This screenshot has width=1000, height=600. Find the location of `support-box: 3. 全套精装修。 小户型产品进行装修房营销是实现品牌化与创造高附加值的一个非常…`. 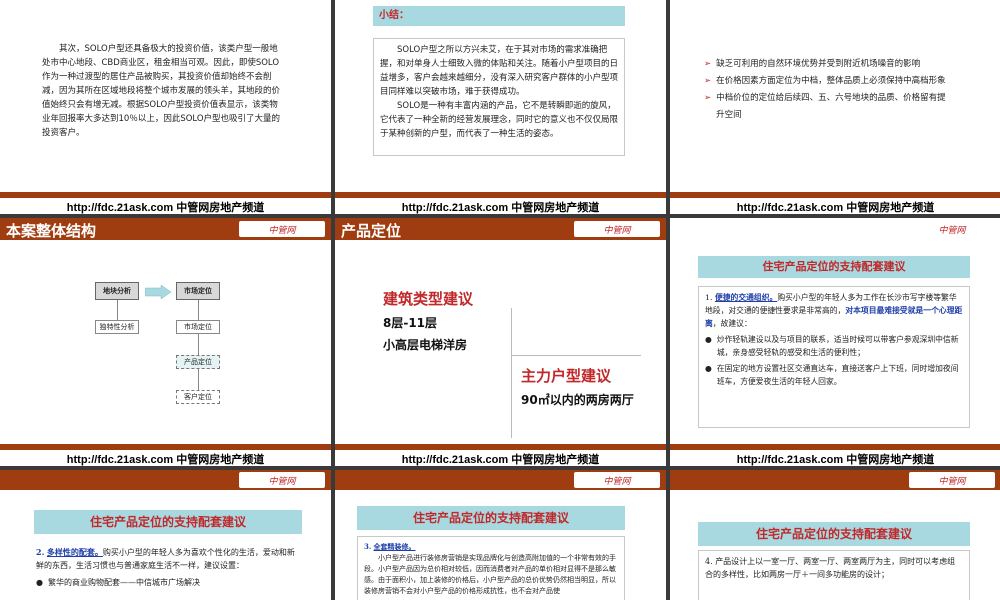

support-box: 3. 全套精装修。 小户型产品进行装修房营销是实现品牌化与创造高附加值的一个非常… is located at coordinates (491, 568).